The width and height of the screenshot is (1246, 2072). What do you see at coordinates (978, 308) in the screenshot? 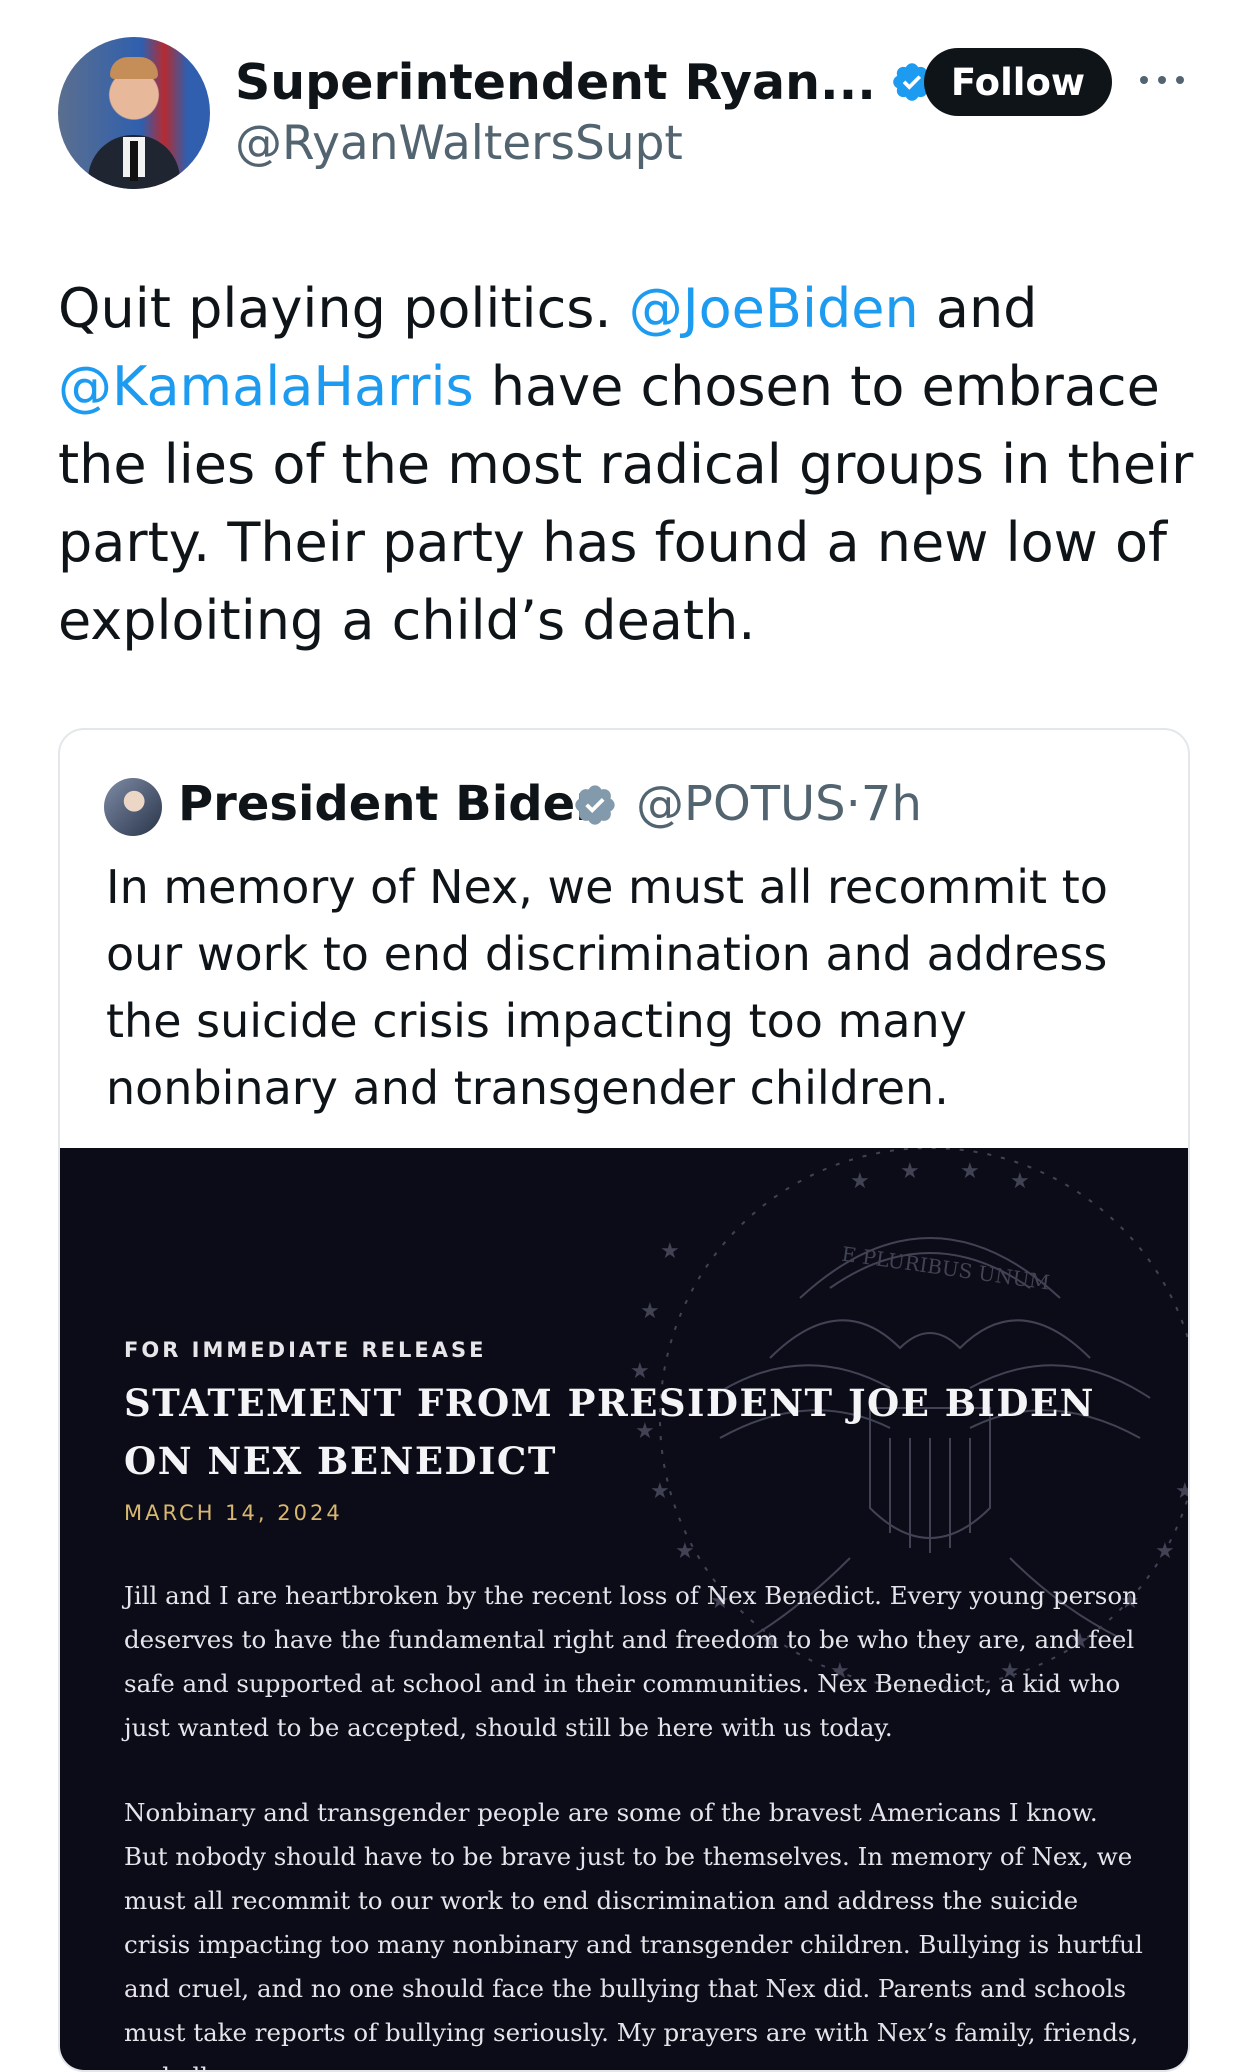
I see `tweet-text-part: and` at bounding box center [978, 308].